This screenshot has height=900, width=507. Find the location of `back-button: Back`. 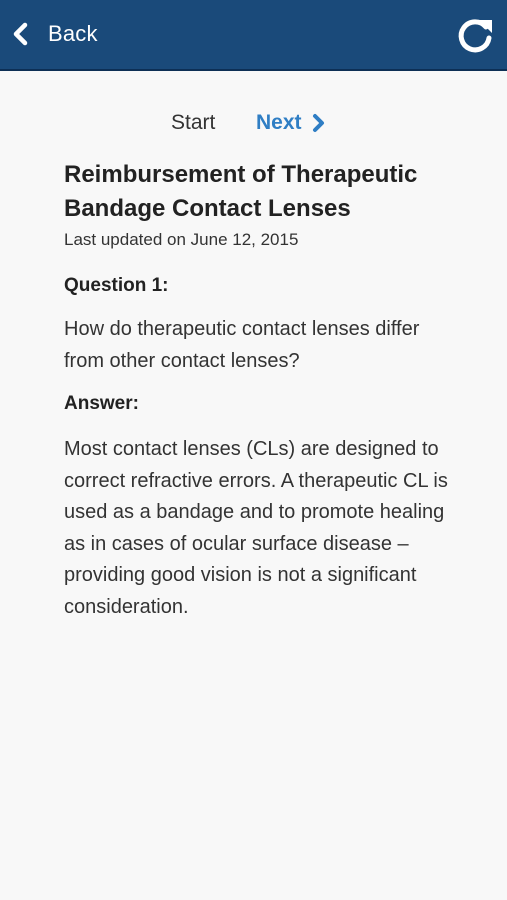

back-button: Back is located at coordinates (54, 34).